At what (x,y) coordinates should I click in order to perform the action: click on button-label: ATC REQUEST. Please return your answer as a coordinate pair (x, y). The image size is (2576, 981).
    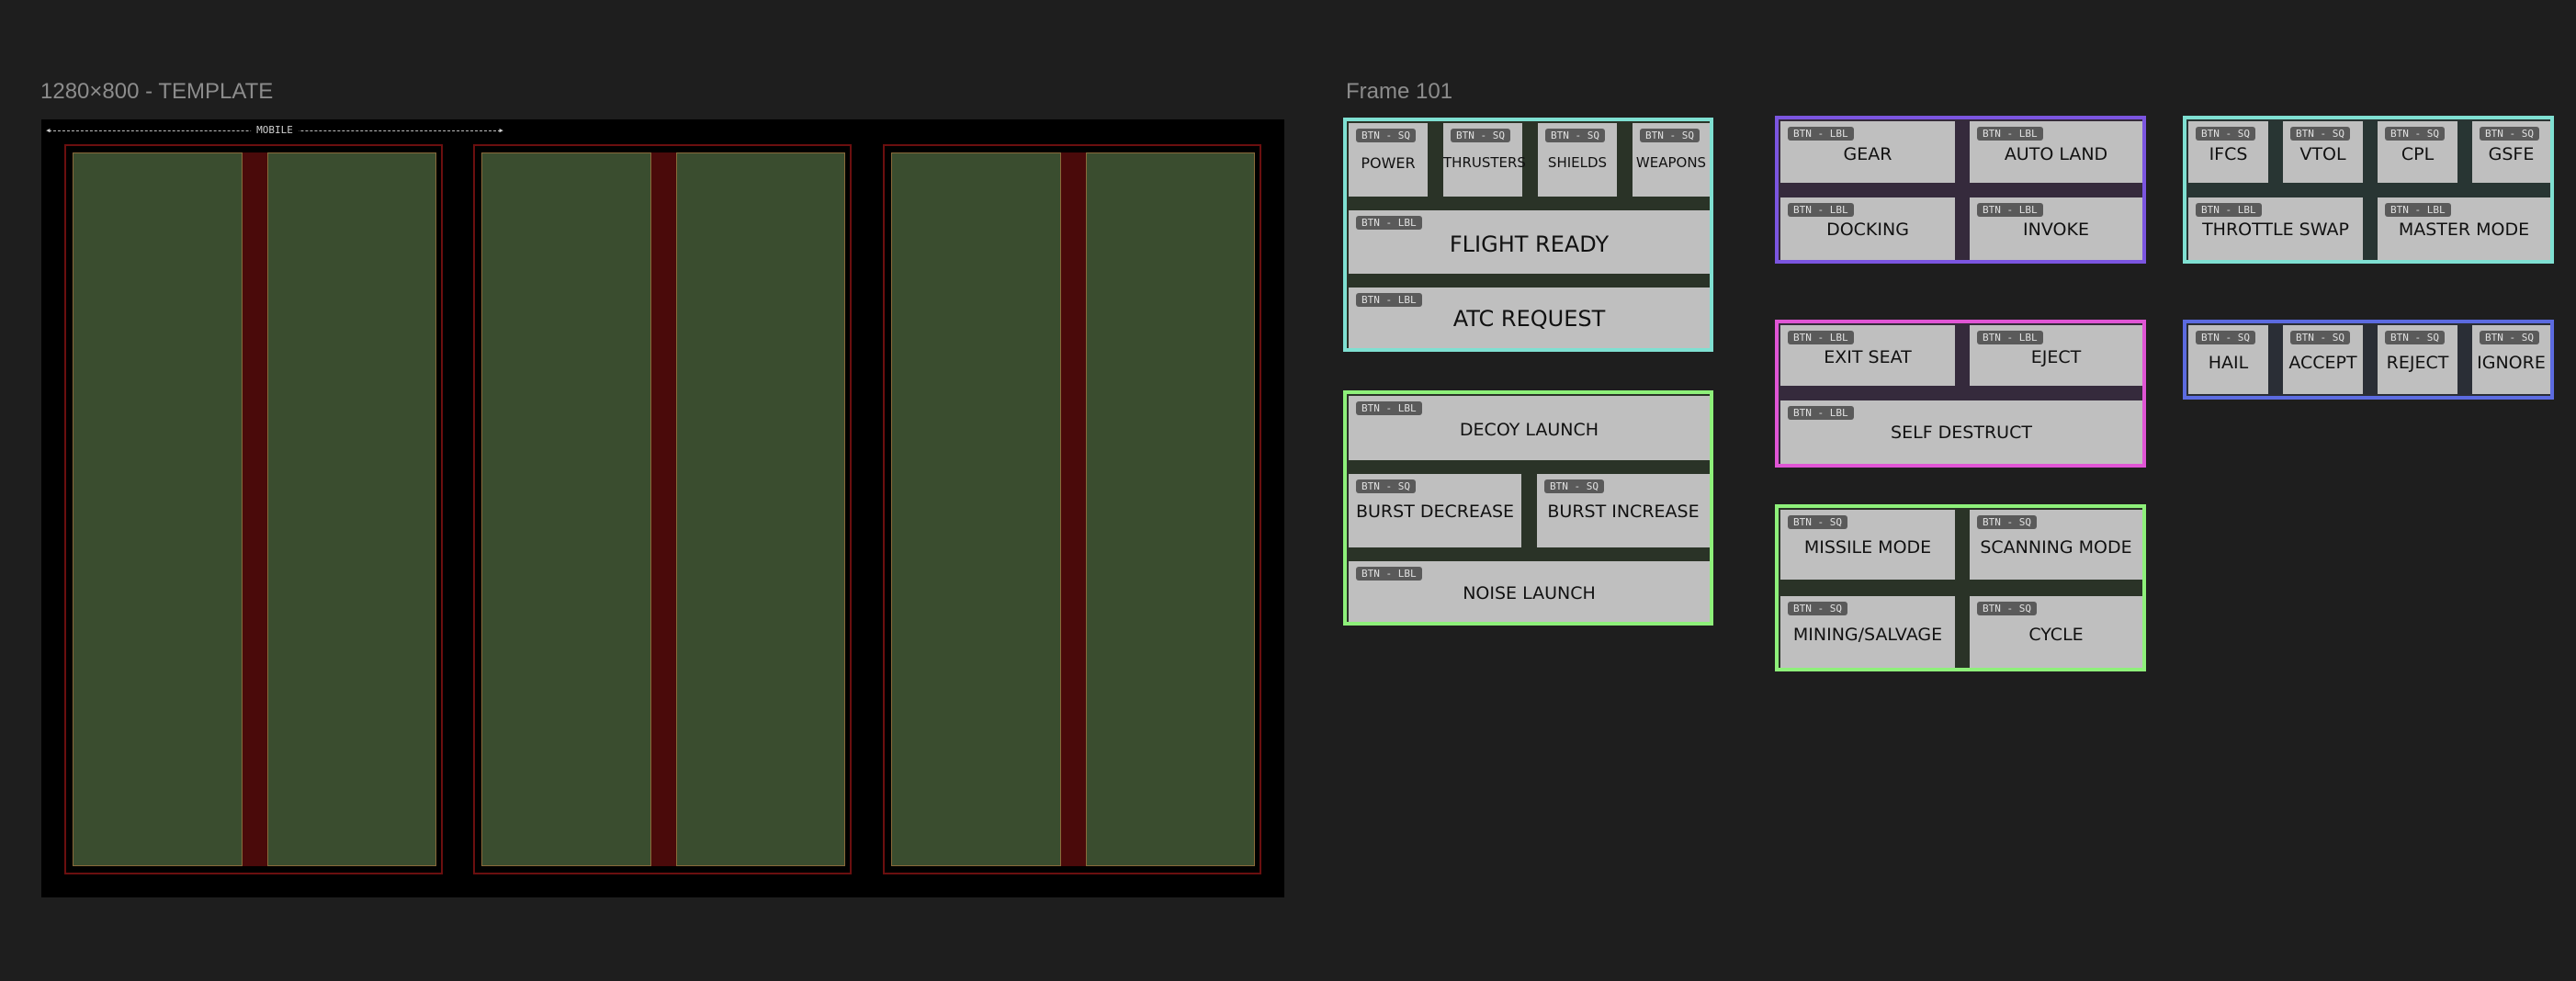
    Looking at the image, I should click on (1529, 319).